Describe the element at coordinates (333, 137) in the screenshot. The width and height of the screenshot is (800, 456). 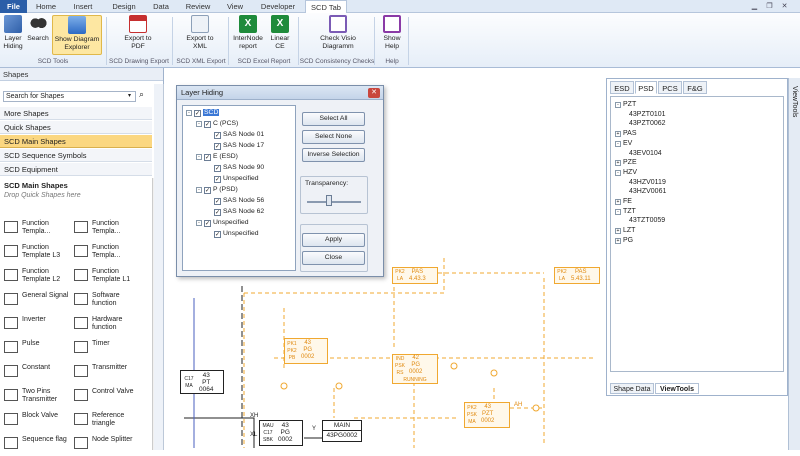
I see `select-none-button: Select None` at that location.